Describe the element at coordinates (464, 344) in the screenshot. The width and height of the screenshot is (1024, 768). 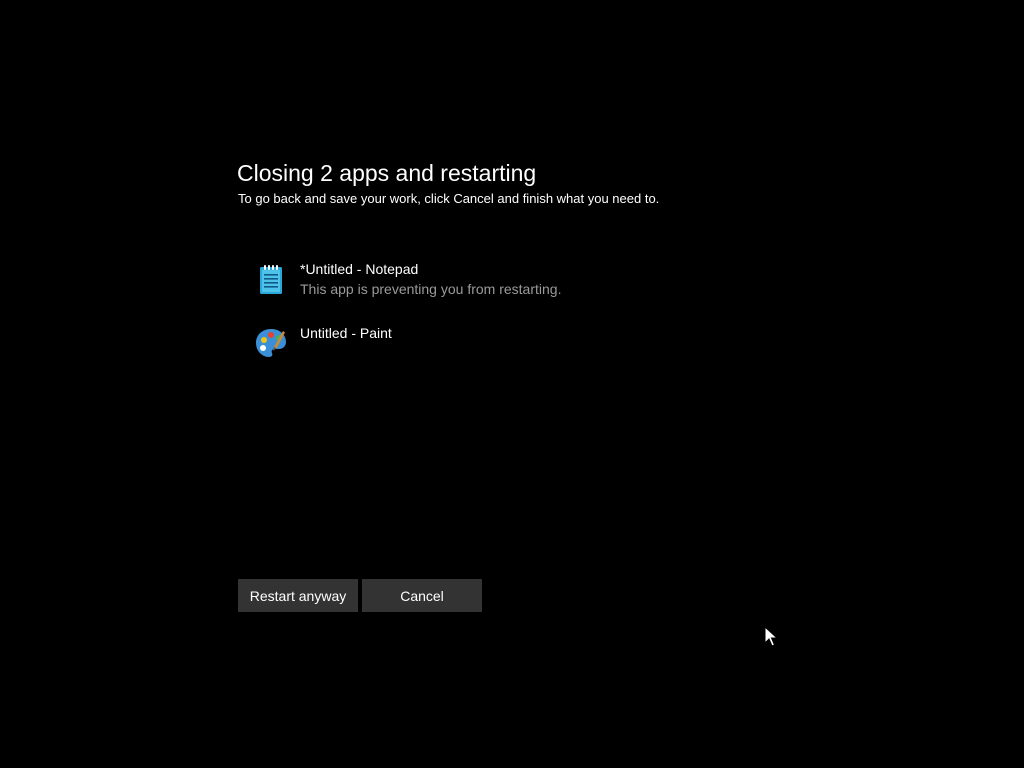
I see `app-list-item-paint: Untitled - Paint` at that location.